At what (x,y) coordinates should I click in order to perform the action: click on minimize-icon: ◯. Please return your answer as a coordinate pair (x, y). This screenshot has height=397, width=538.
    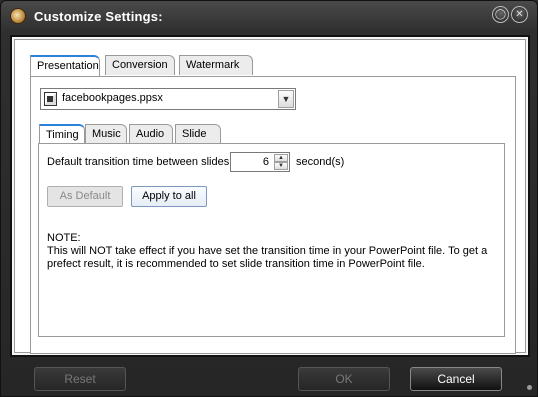
    Looking at the image, I should click on (500, 14).